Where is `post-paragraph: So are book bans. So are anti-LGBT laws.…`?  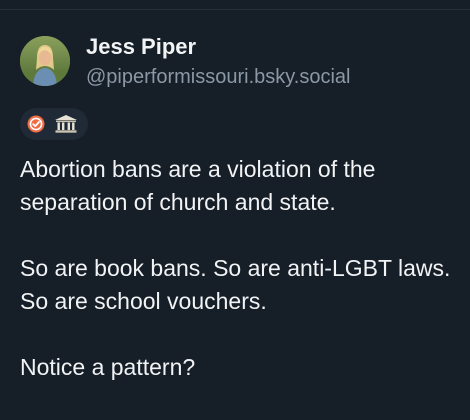 post-paragraph: So are book bans. So are anti-LGBT laws.… is located at coordinates (235, 284).